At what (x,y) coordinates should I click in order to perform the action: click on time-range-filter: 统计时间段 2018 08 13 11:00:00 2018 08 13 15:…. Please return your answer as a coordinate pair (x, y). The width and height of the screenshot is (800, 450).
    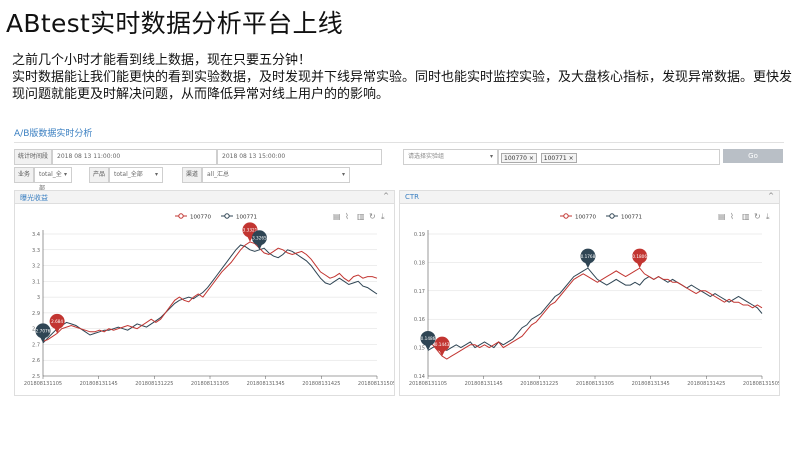
    Looking at the image, I should click on (198, 157).